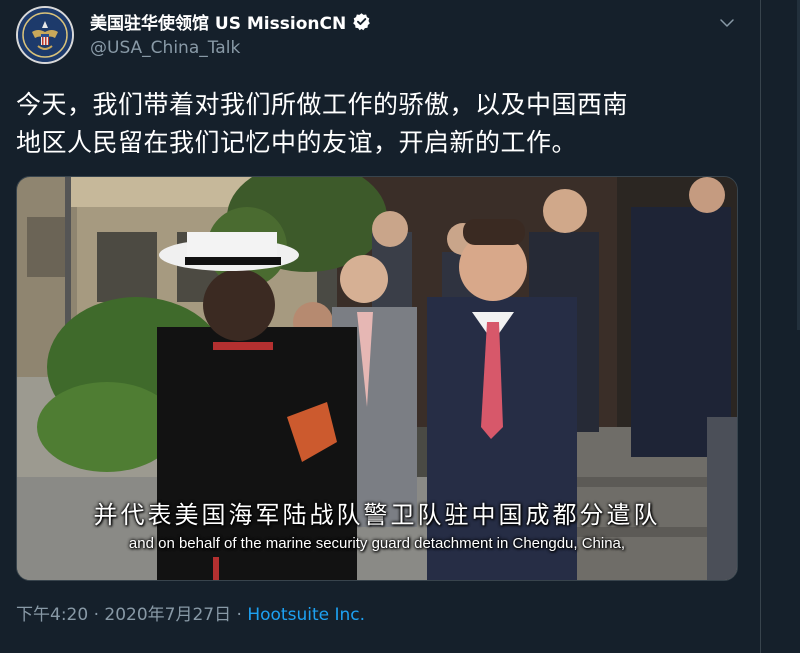 The image size is (800, 653). Describe the element at coordinates (297, 142) in the screenshot. I see `tweet-text-line: 地区人民留在我们记忆中的友谊，开启新的工作。` at that location.